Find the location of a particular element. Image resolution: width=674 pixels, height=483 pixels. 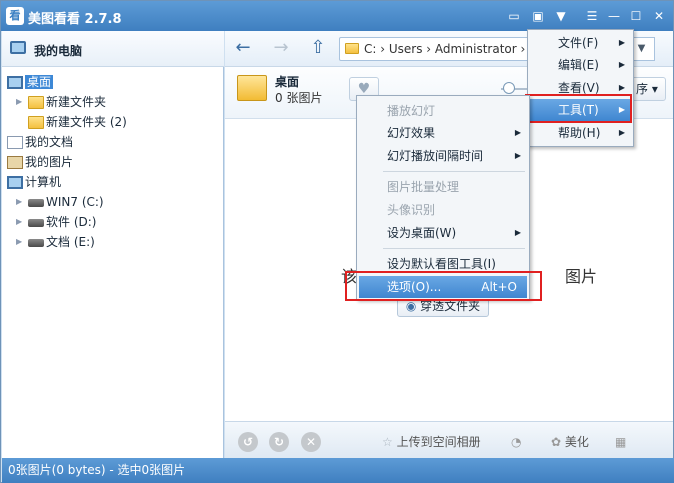

menu-item-batch-process: 图片批量处理 is located at coordinates (443, 187).